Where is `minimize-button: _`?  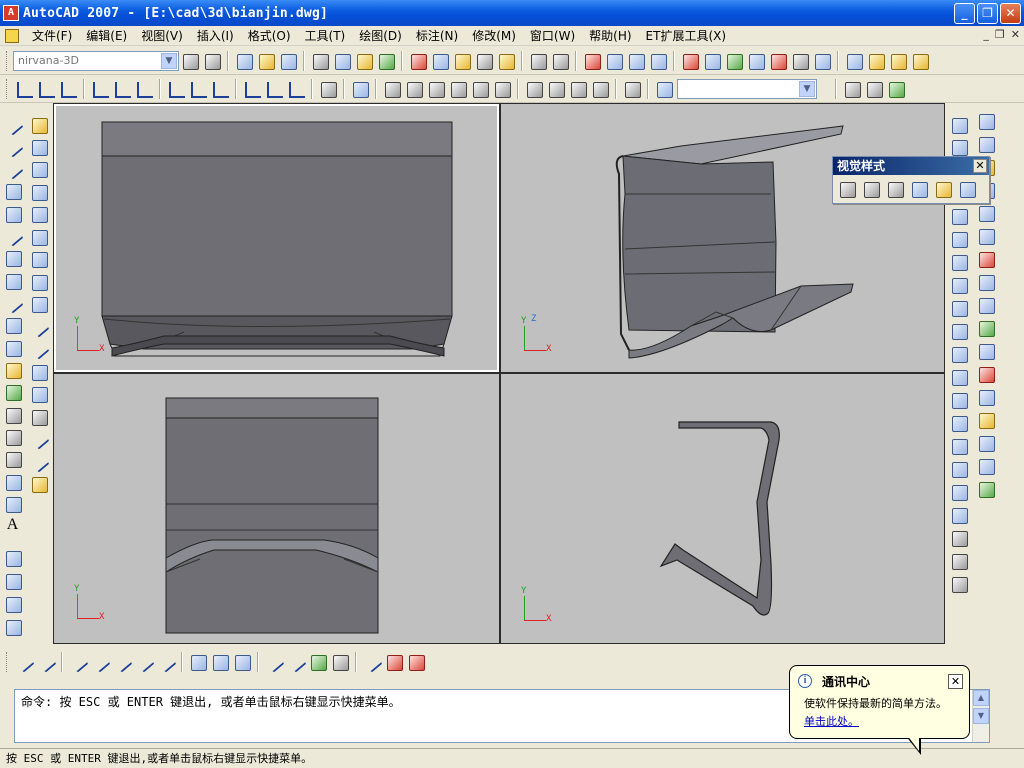
minimize-button: _ is located at coordinates (964, 13).